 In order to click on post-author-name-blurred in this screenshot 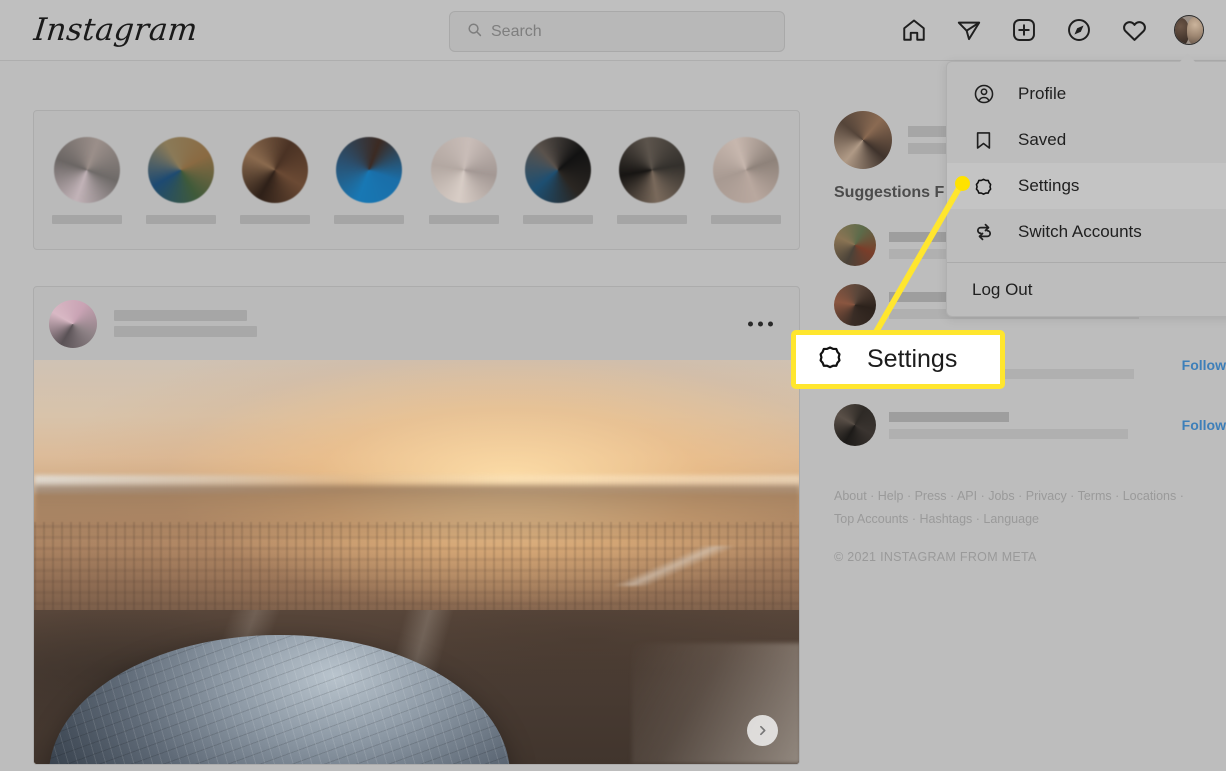, I will do `click(185, 323)`.